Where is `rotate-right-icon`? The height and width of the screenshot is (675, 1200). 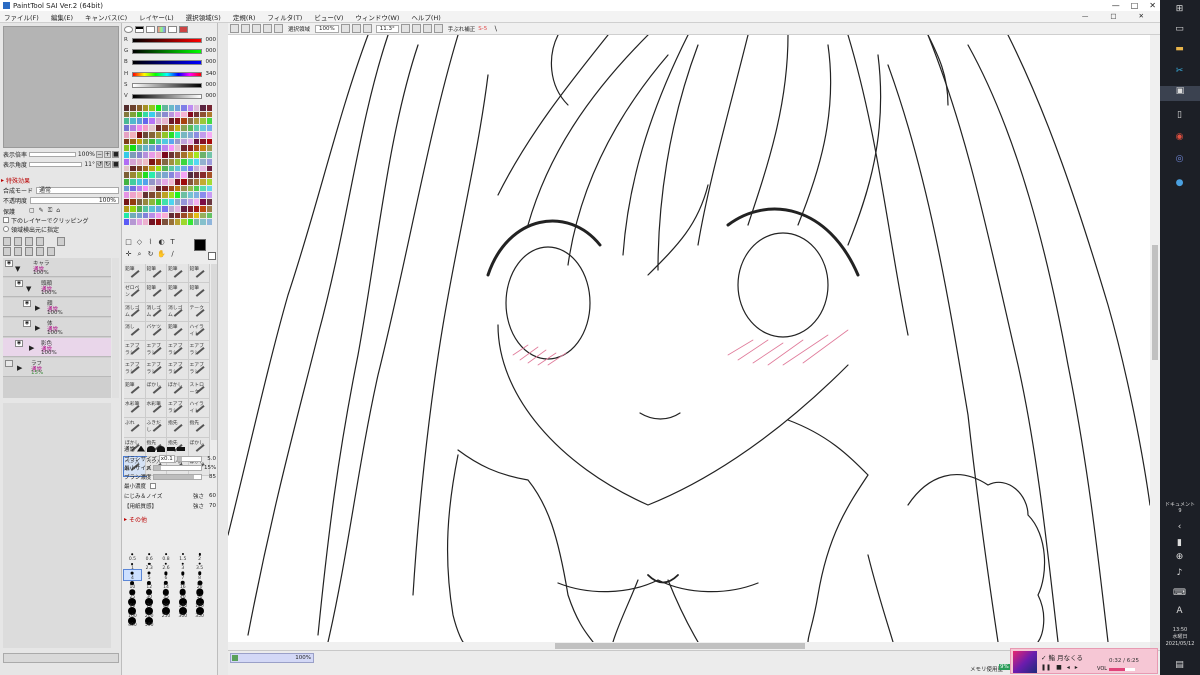 rotate-right-icon is located at coordinates (416, 28).